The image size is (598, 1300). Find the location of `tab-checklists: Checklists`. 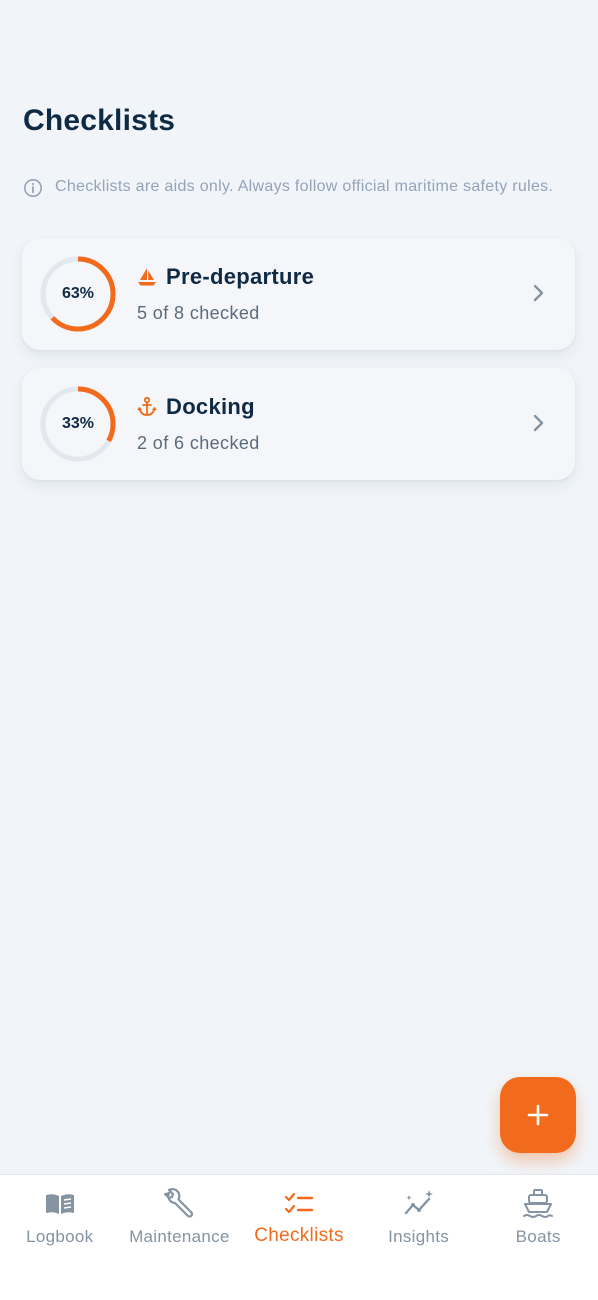

tab-checklists: Checklists is located at coordinates (299, 1237).